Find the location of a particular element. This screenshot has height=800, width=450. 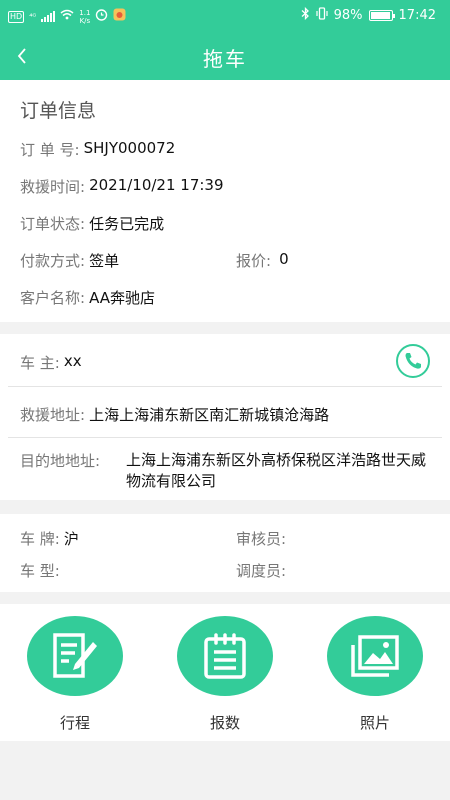

order-status-row: 订单状态: 任务已完成 is located at coordinates (92, 223).